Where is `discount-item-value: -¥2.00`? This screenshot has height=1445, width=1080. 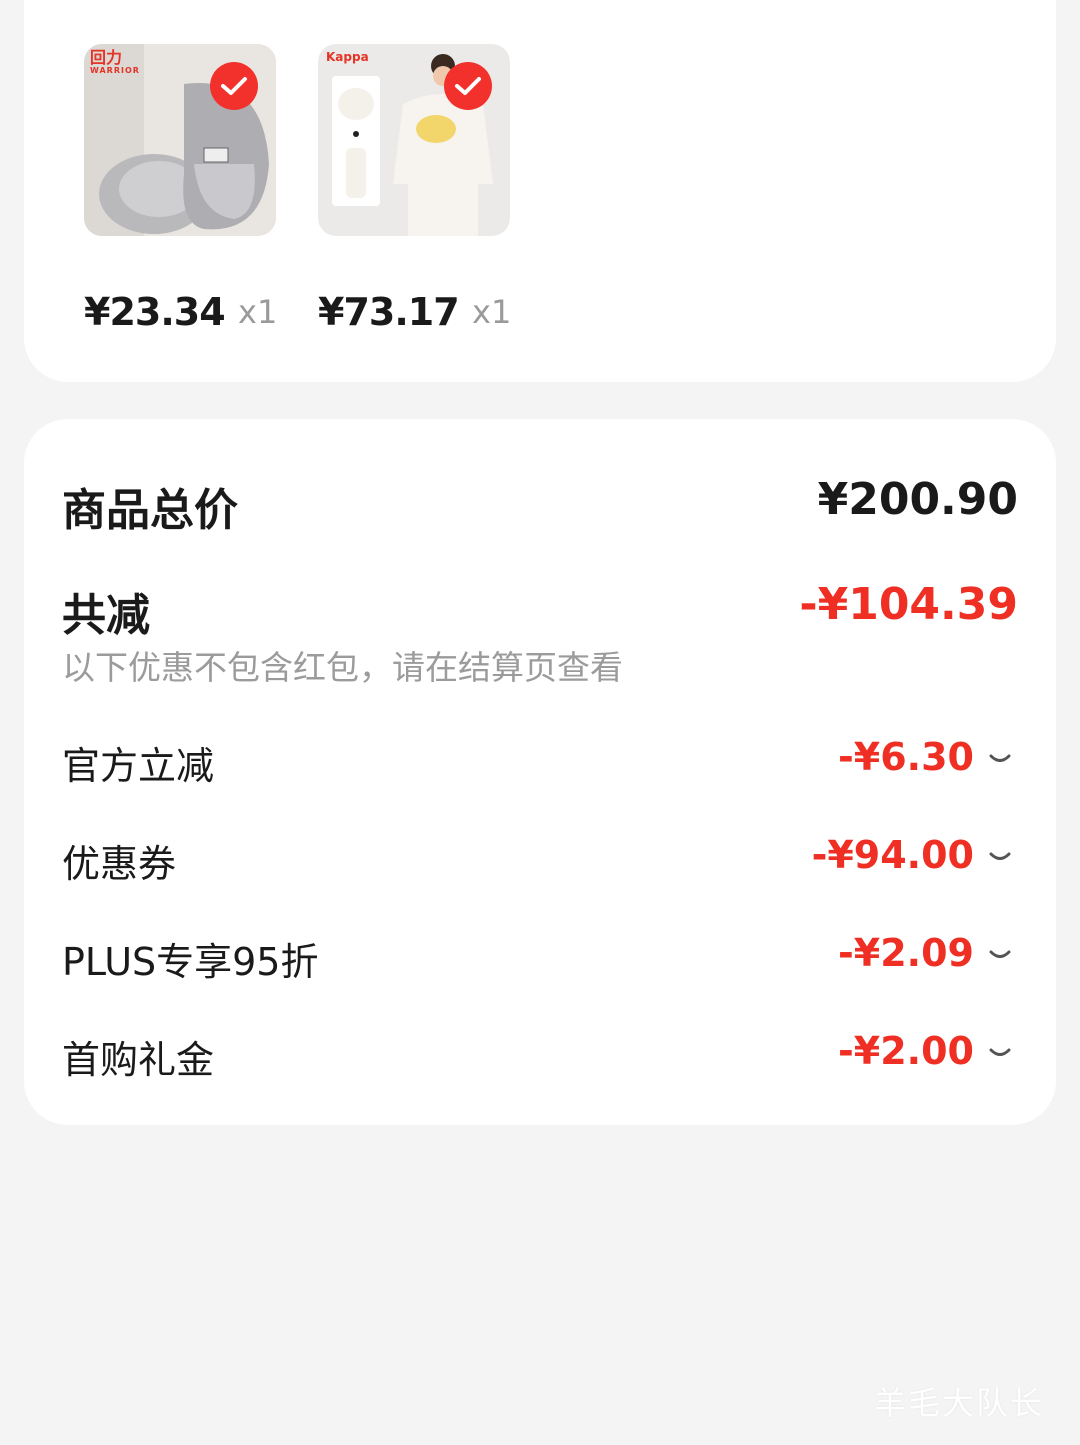 discount-item-value: -¥2.00 is located at coordinates (906, 1051).